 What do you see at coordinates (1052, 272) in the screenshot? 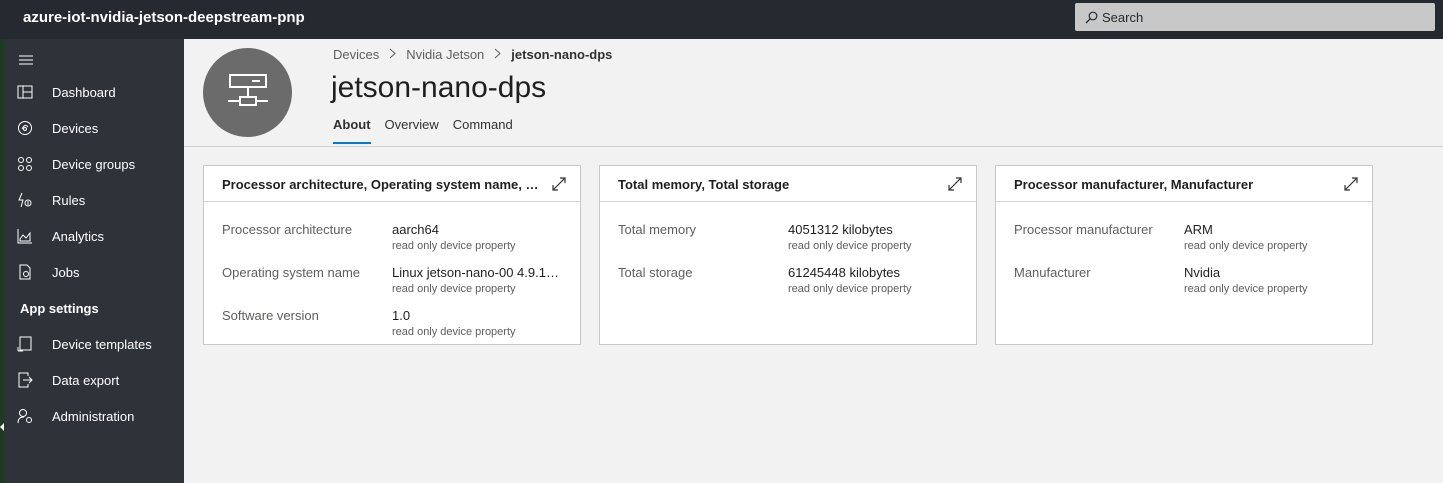
I see `property-name: Manufacturer` at bounding box center [1052, 272].